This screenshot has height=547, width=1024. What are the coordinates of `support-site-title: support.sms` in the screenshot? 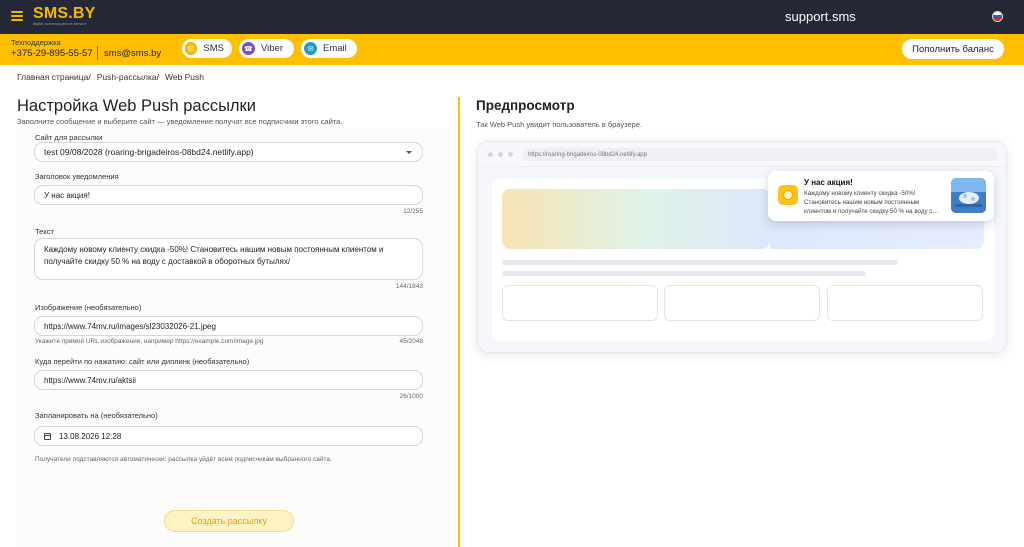 It's located at (820, 16).